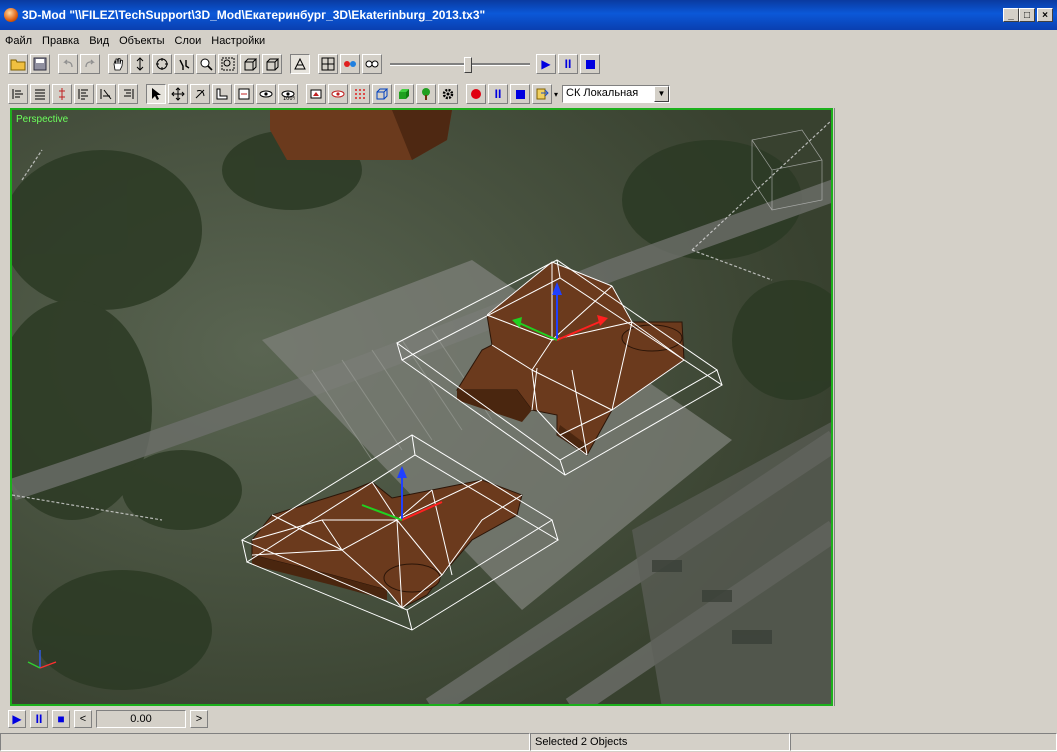  What do you see at coordinates (60, 41) in the screenshot?
I see `menu-edit: Правка` at bounding box center [60, 41].